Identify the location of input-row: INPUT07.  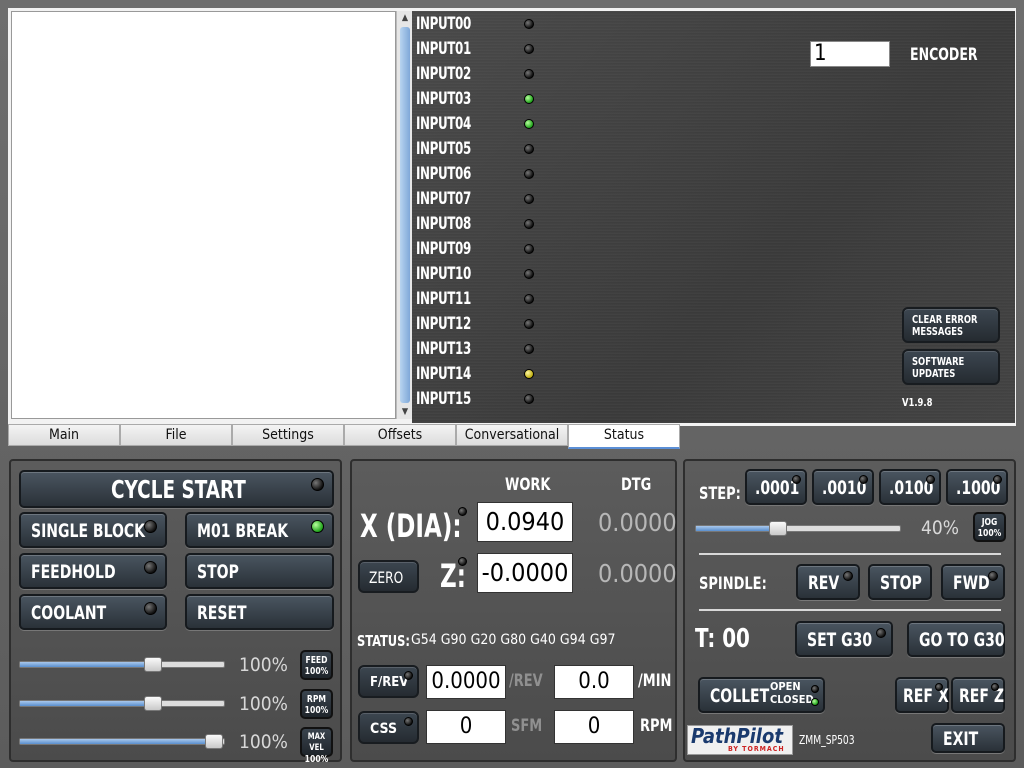
(481, 199).